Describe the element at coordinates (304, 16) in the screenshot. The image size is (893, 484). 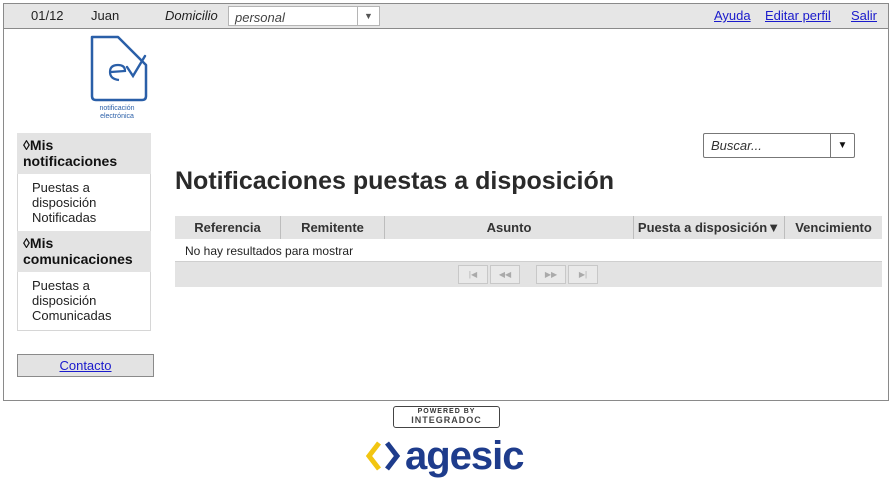
I see `domicilio-select: personal ▼` at that location.